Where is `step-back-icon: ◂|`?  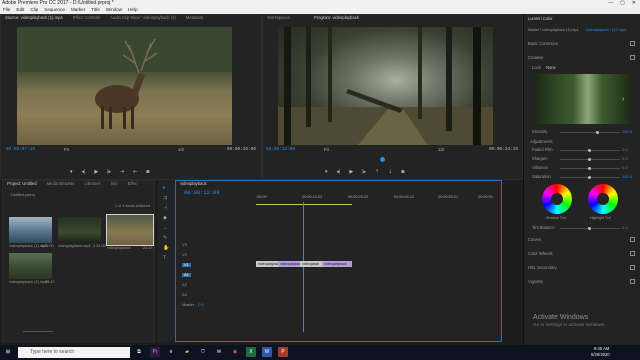
step-back-icon: ◂| is located at coordinates (339, 172).